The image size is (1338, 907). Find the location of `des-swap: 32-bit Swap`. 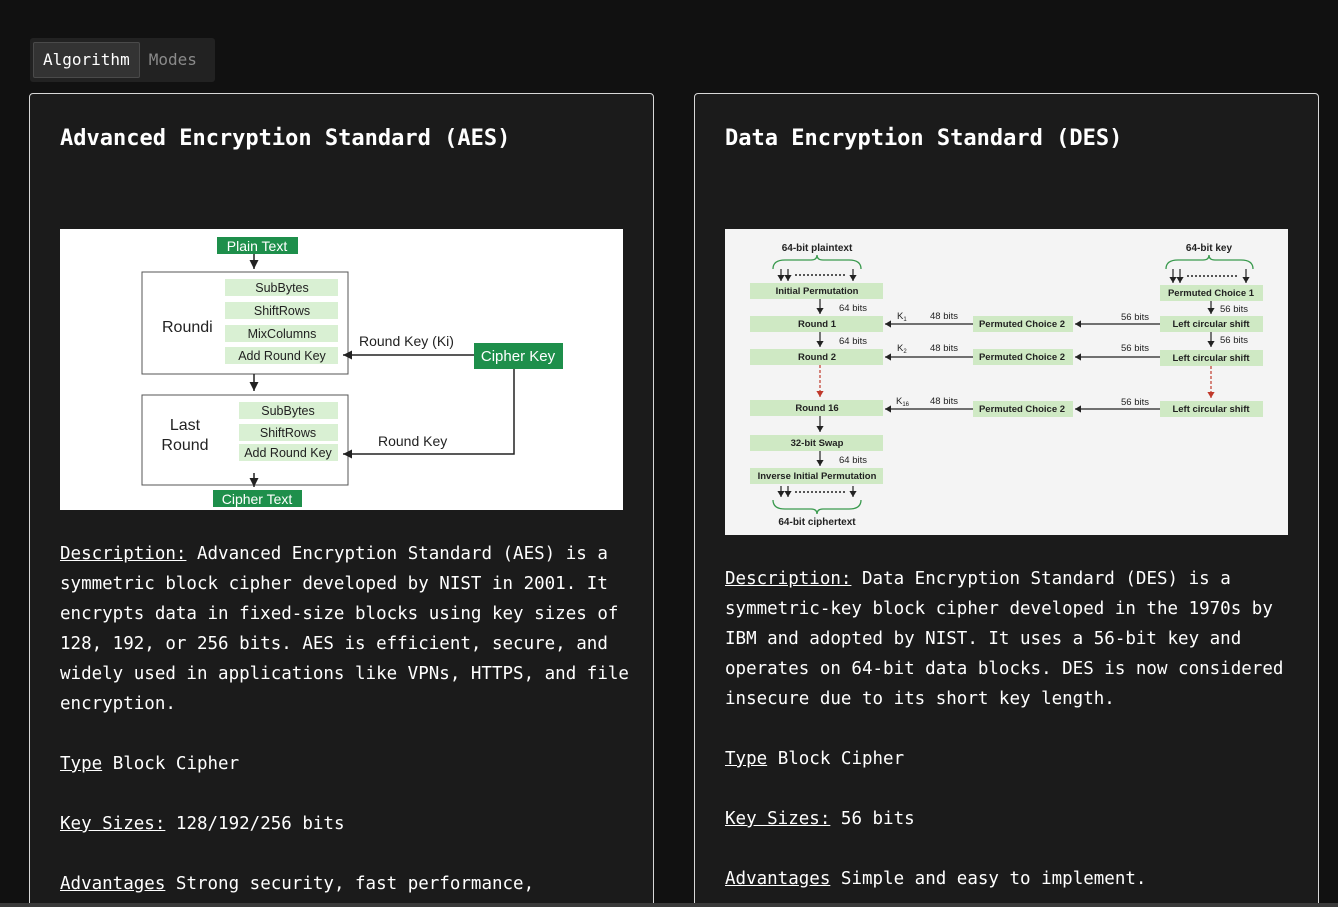

des-swap: 32-bit Swap is located at coordinates (817, 443).